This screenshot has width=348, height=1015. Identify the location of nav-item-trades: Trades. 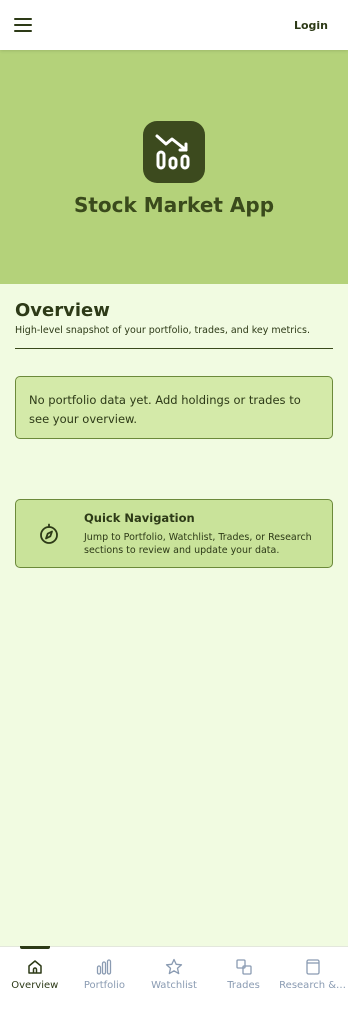
(244, 981).